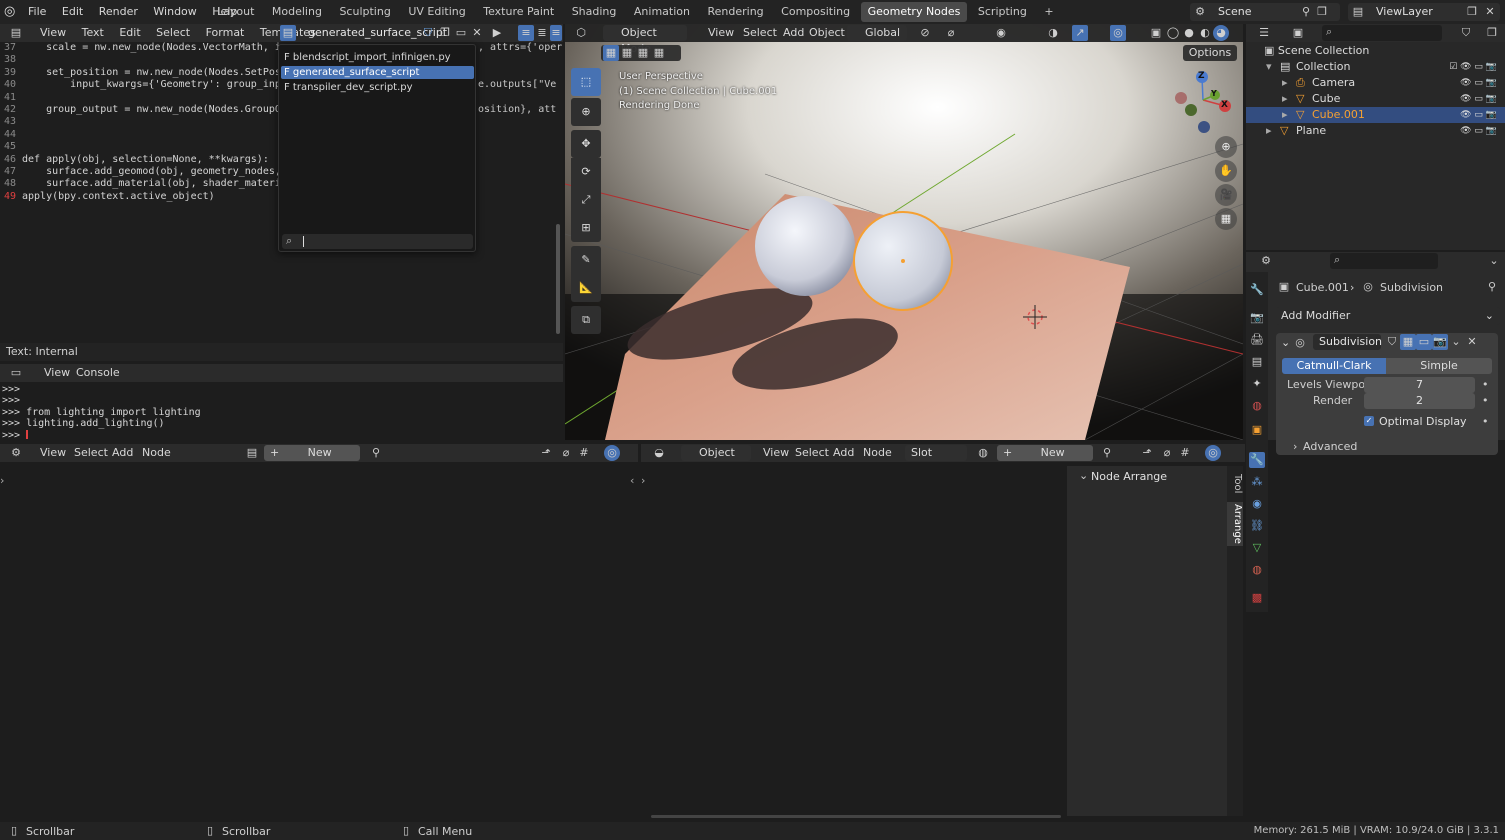 The width and height of the screenshot is (1505, 840). Describe the element at coordinates (174, 12) in the screenshot. I see `menu-window: Window` at that location.